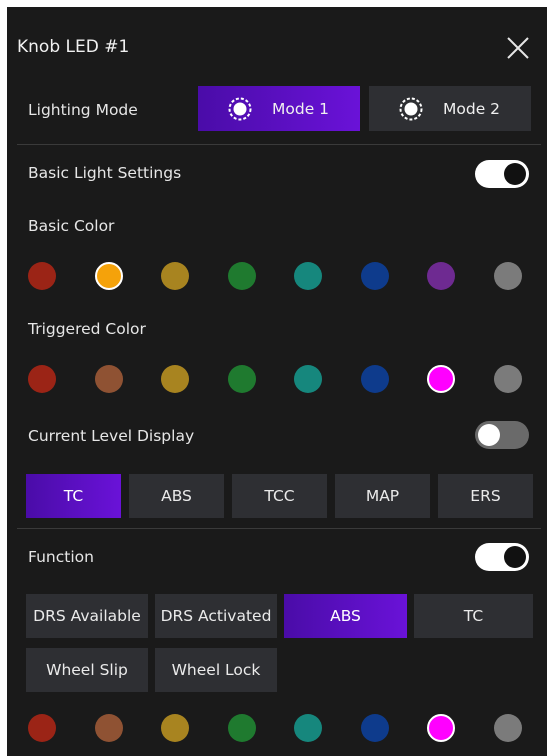 The image size is (547, 756). What do you see at coordinates (111, 436) in the screenshot?
I see `current-level-display-label: Current Level Display` at bounding box center [111, 436].